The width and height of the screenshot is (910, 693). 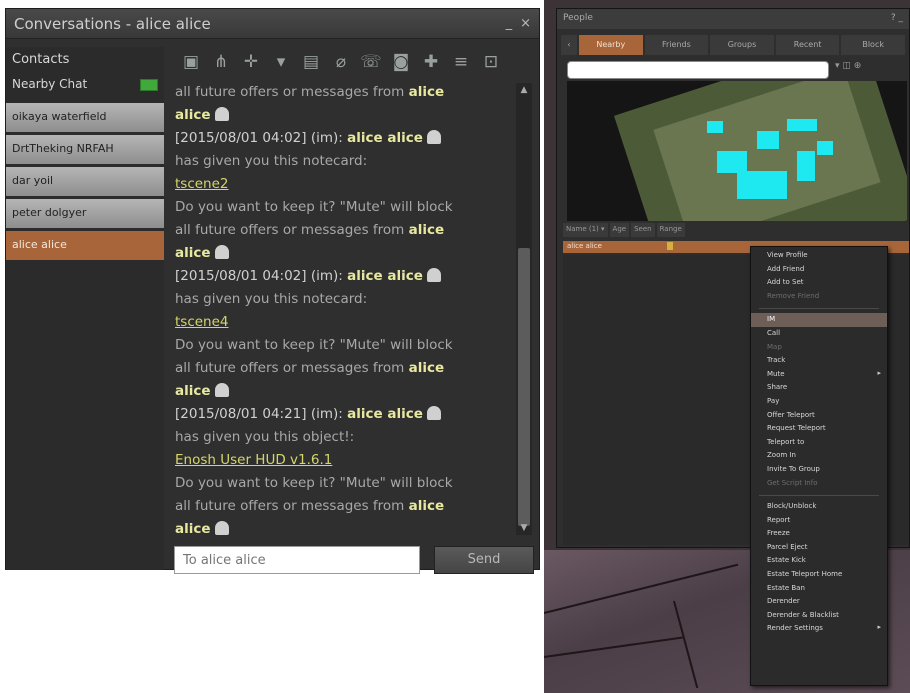 I want to click on chat-line: all future offers or messages from alice, so click(x=342, y=92).